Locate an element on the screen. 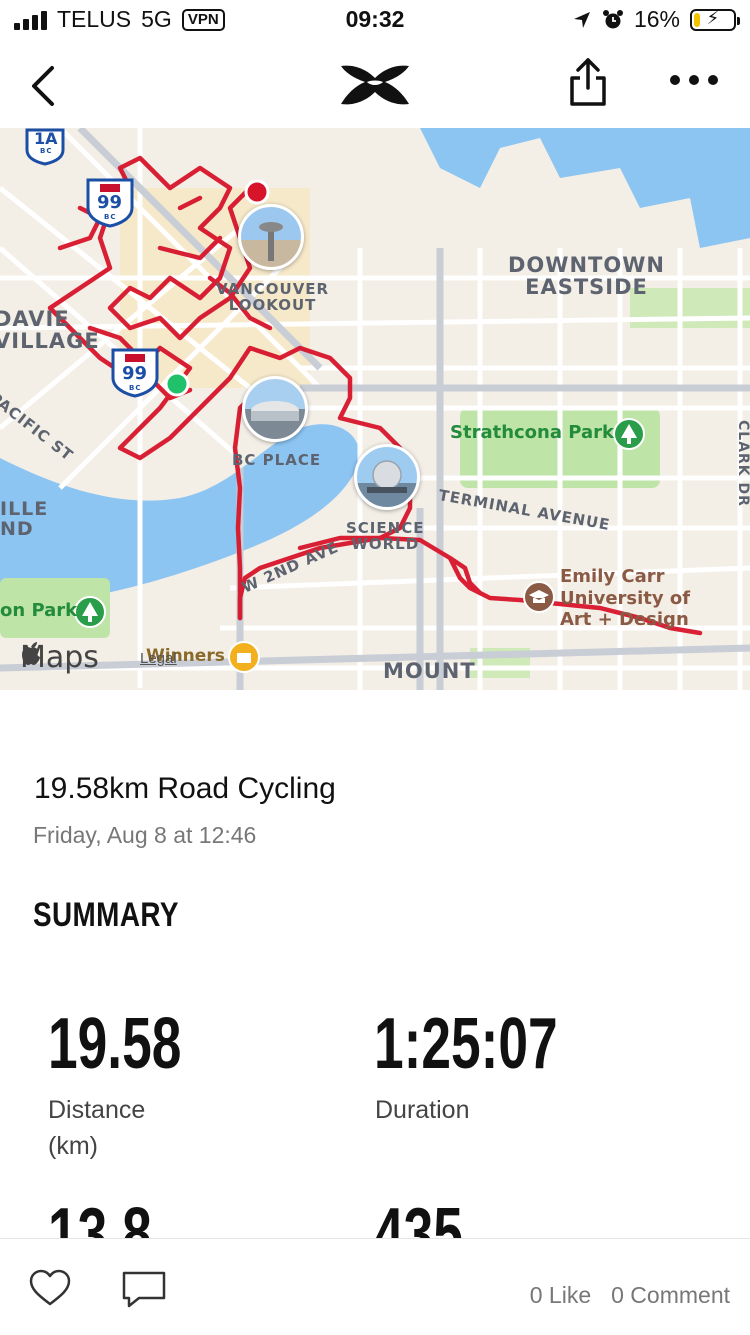  map-label-vancouver-lookout: VANCOUVER LOOKOUT is located at coordinates (273, 297).